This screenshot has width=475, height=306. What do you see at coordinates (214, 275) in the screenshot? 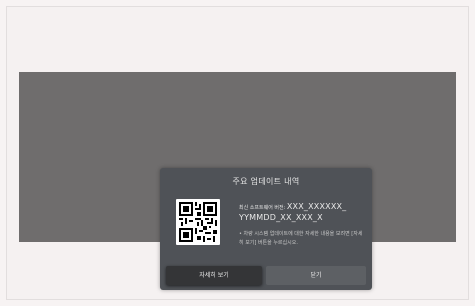
I see `view-details-button: 자세히 보기` at bounding box center [214, 275].